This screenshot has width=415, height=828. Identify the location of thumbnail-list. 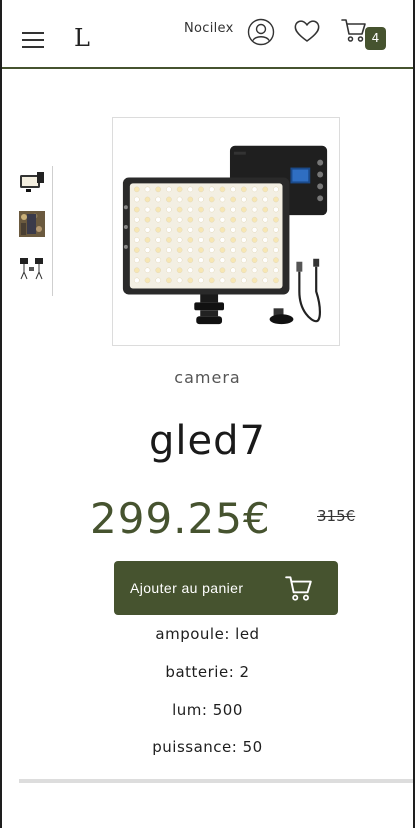
(35, 231).